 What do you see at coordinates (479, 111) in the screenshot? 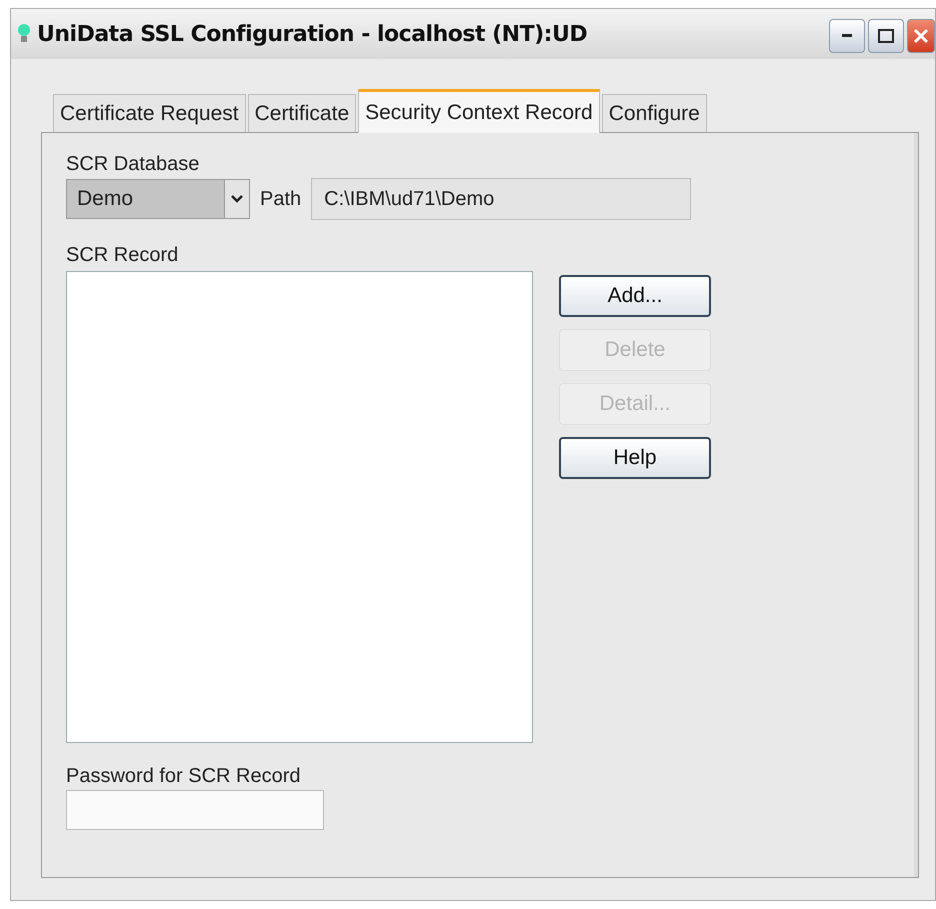
I see `tab: Security Context Record` at bounding box center [479, 111].